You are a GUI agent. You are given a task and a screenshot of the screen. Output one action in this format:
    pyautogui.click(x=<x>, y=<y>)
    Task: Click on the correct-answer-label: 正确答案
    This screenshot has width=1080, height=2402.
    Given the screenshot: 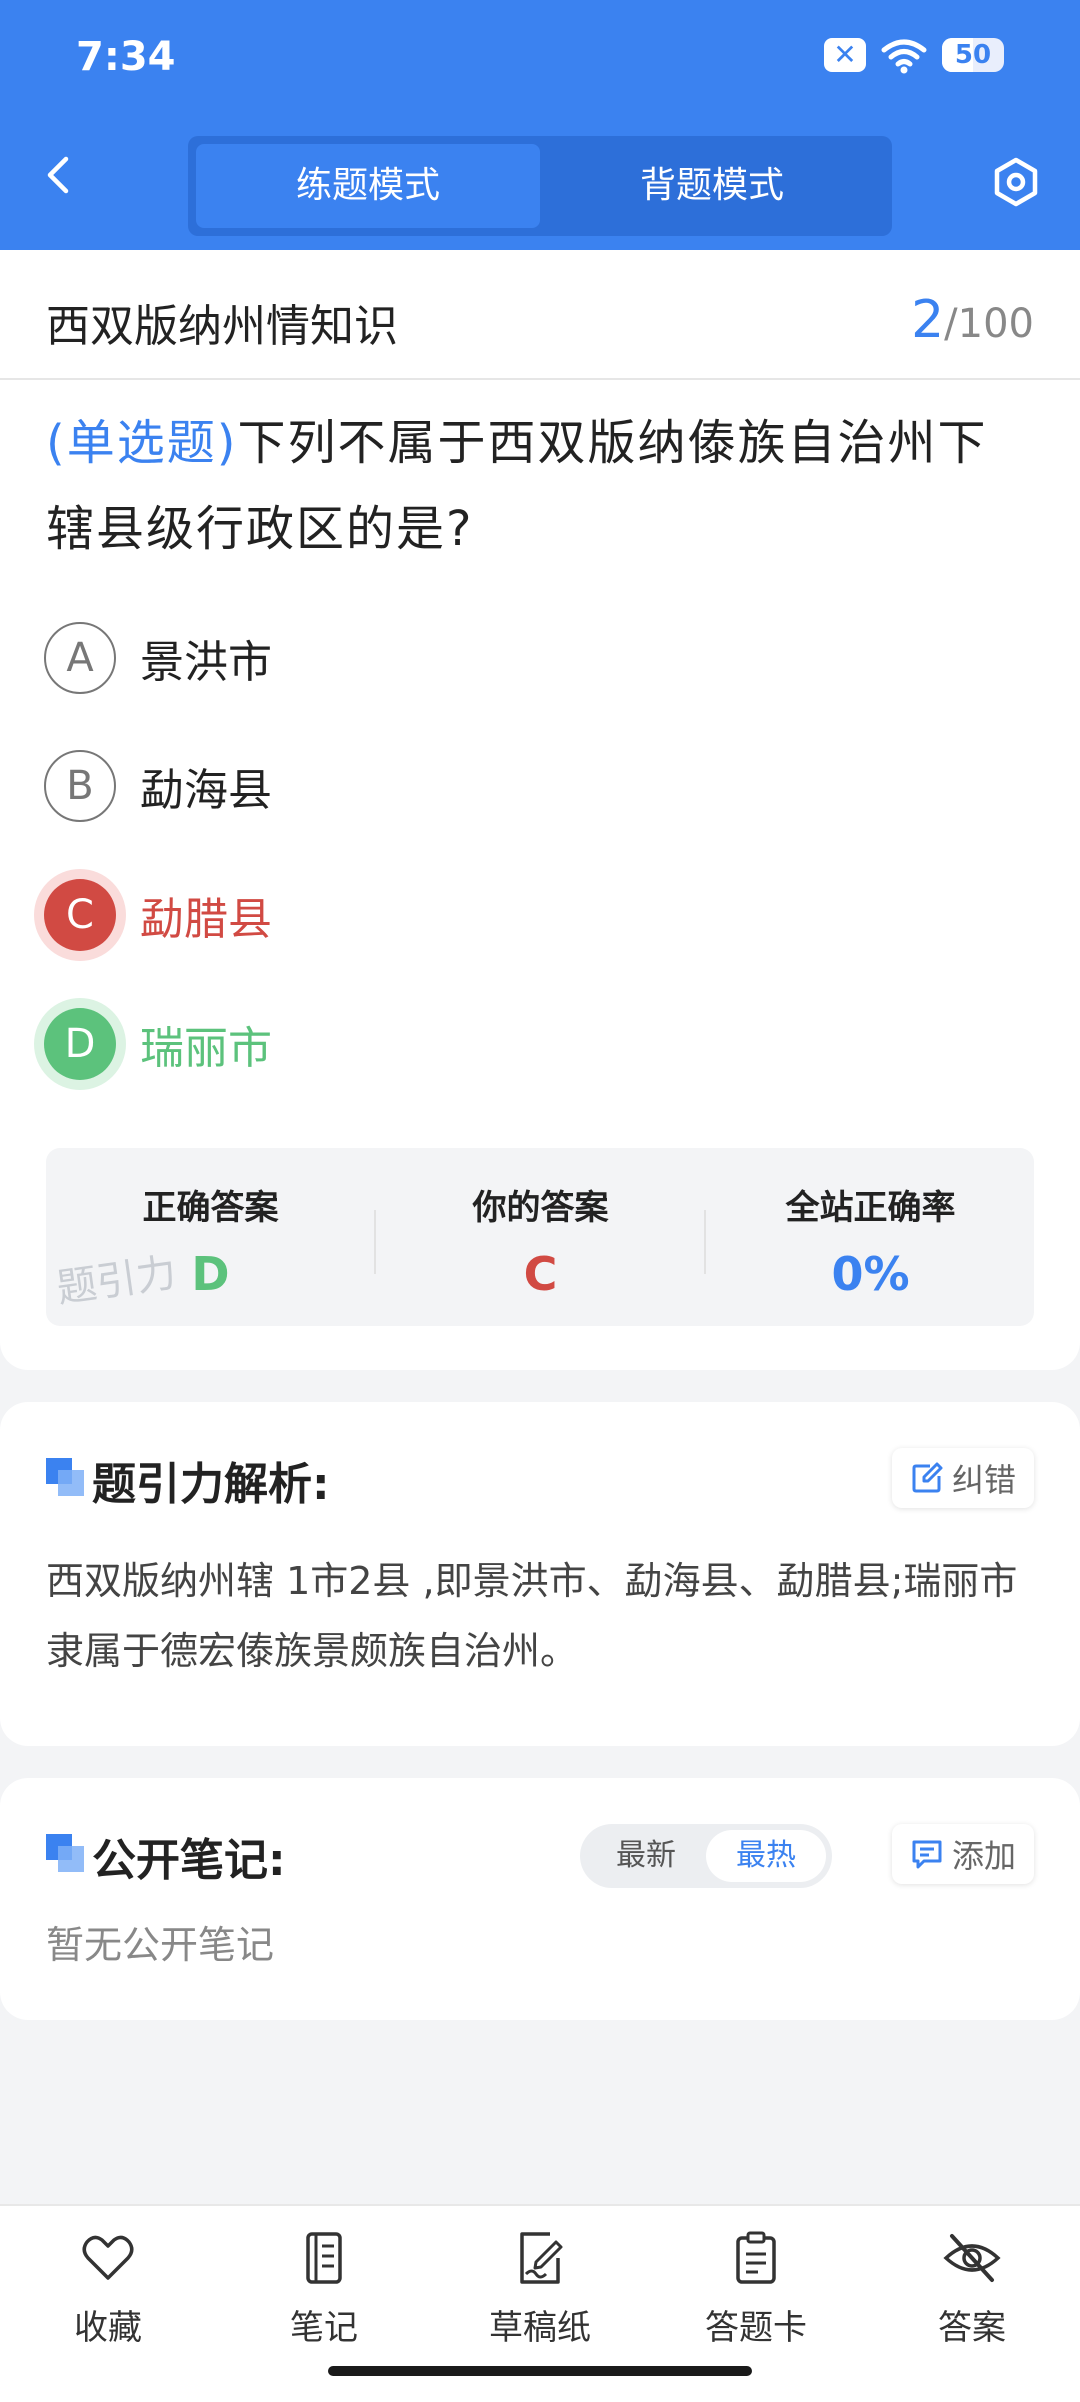 What is the action you would take?
    pyautogui.click(x=210, y=1208)
    